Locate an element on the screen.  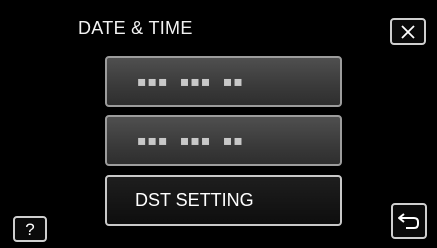
dst-setting-button: DST SETTING is located at coordinates (223, 200).